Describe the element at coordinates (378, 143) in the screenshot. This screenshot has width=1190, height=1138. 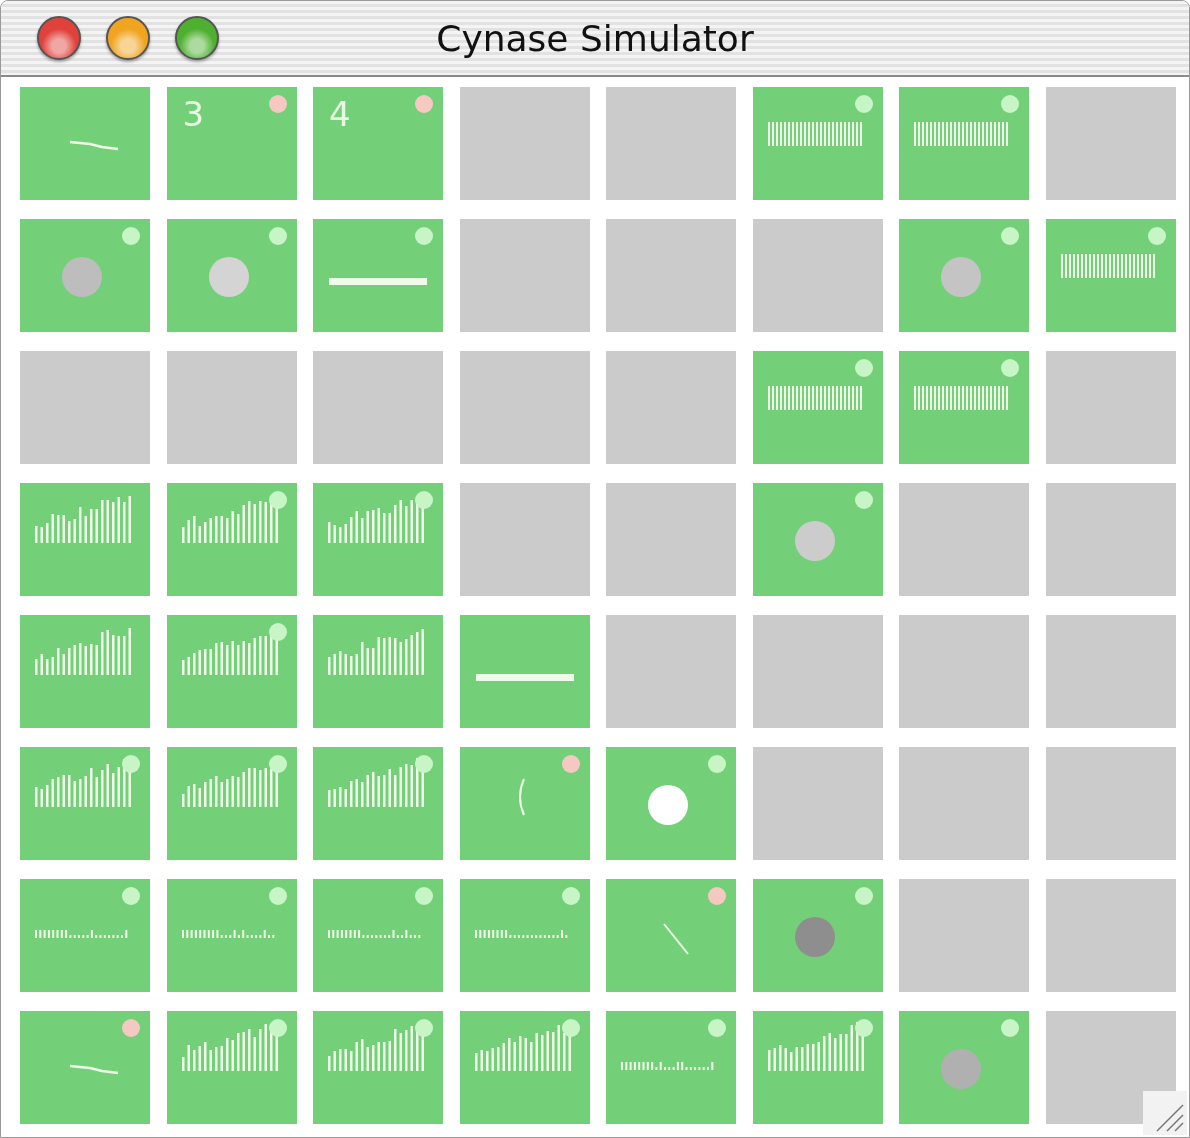
I see `module-tile: 4` at that location.